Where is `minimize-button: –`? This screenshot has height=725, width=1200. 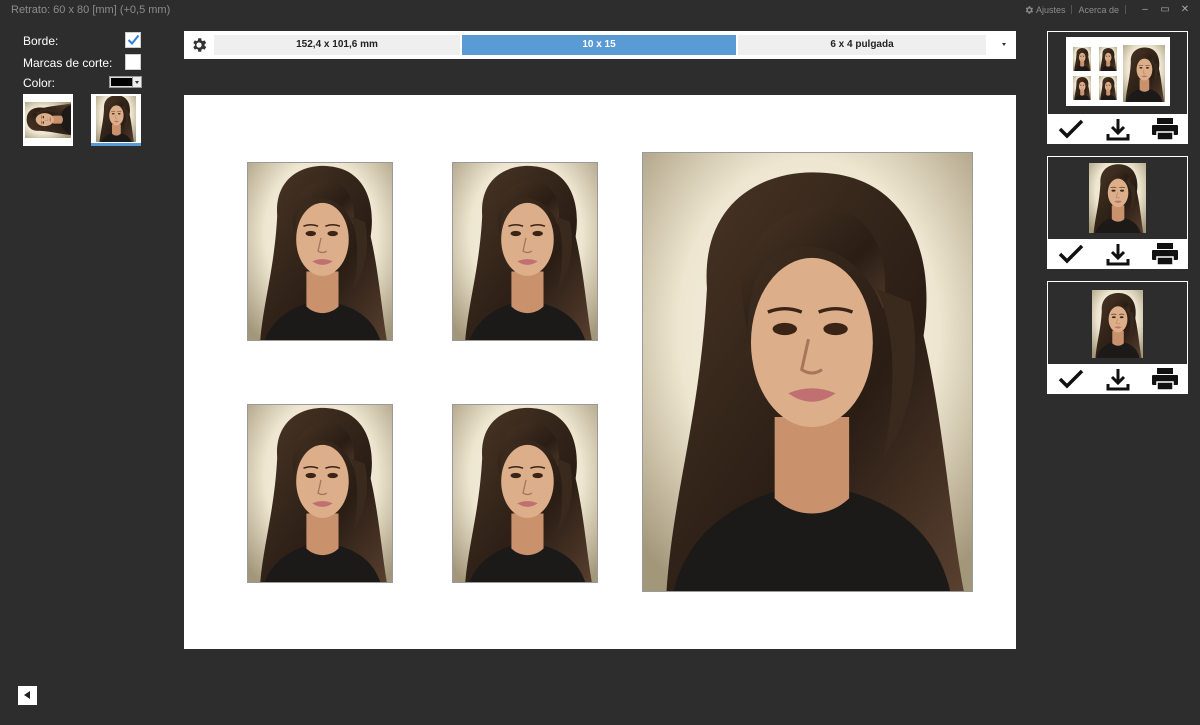
minimize-button: – is located at coordinates (1145, 9).